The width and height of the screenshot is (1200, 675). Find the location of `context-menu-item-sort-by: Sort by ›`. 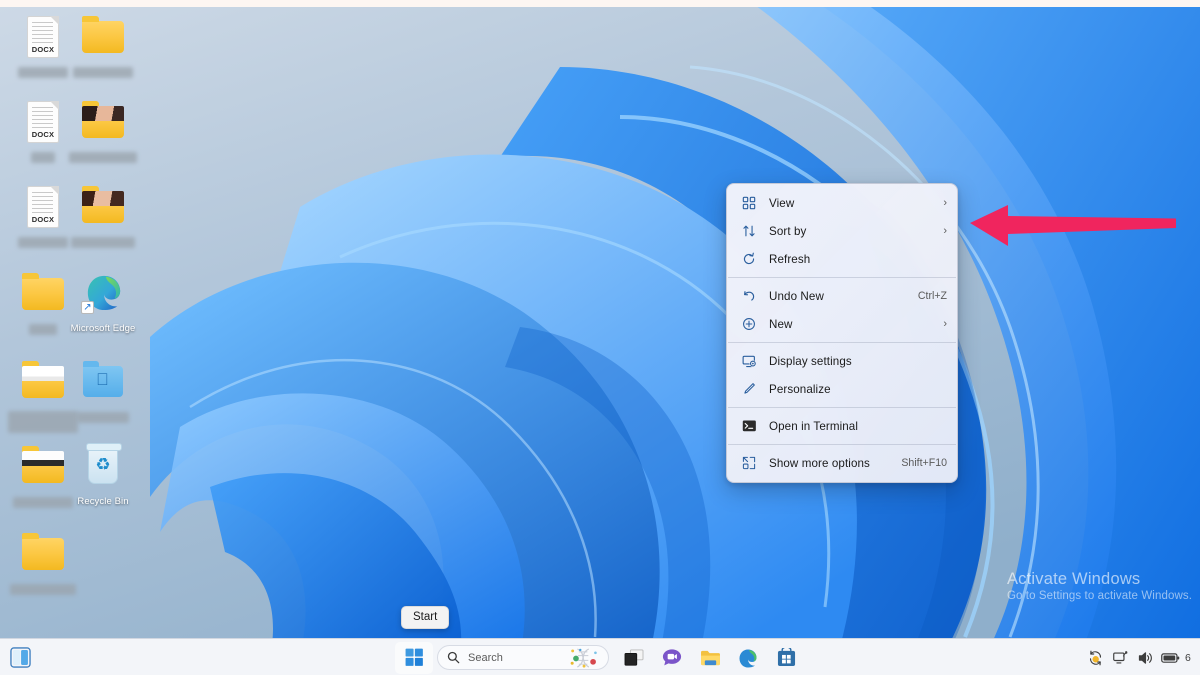

context-menu-item-sort-by: Sort by › is located at coordinates (842, 231).